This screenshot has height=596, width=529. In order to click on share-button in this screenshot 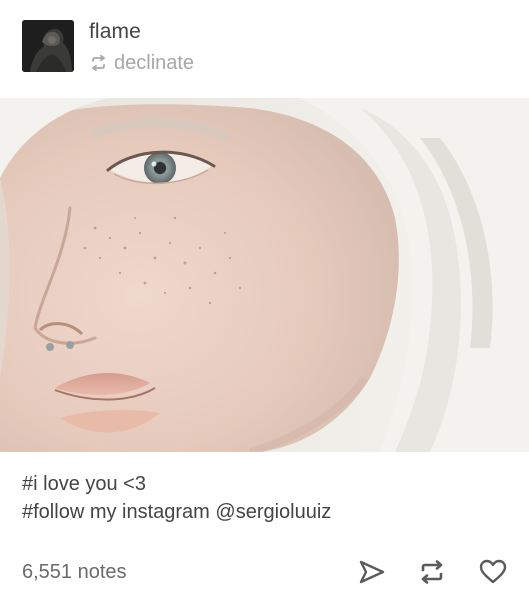, I will do `click(372, 572)`.